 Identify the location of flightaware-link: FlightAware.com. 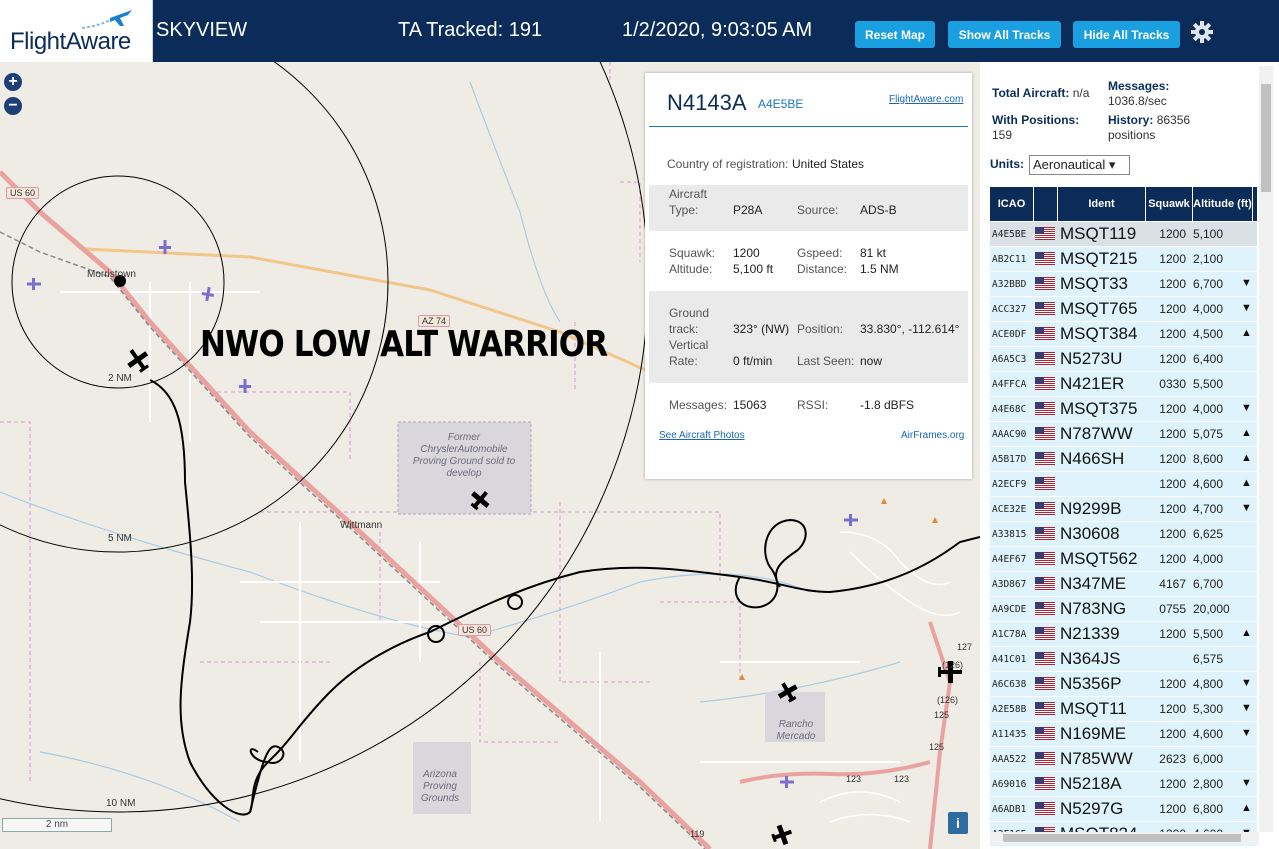
(926, 99).